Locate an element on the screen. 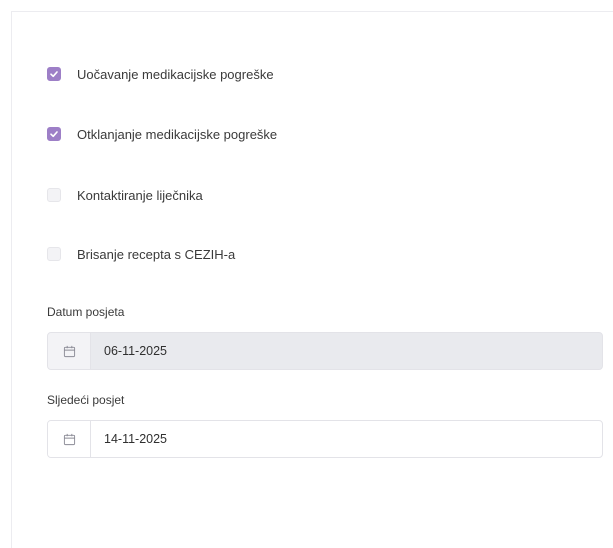 Image resolution: width=613 pixels, height=548 pixels. checkbox-brisanje is located at coordinates (54, 254).